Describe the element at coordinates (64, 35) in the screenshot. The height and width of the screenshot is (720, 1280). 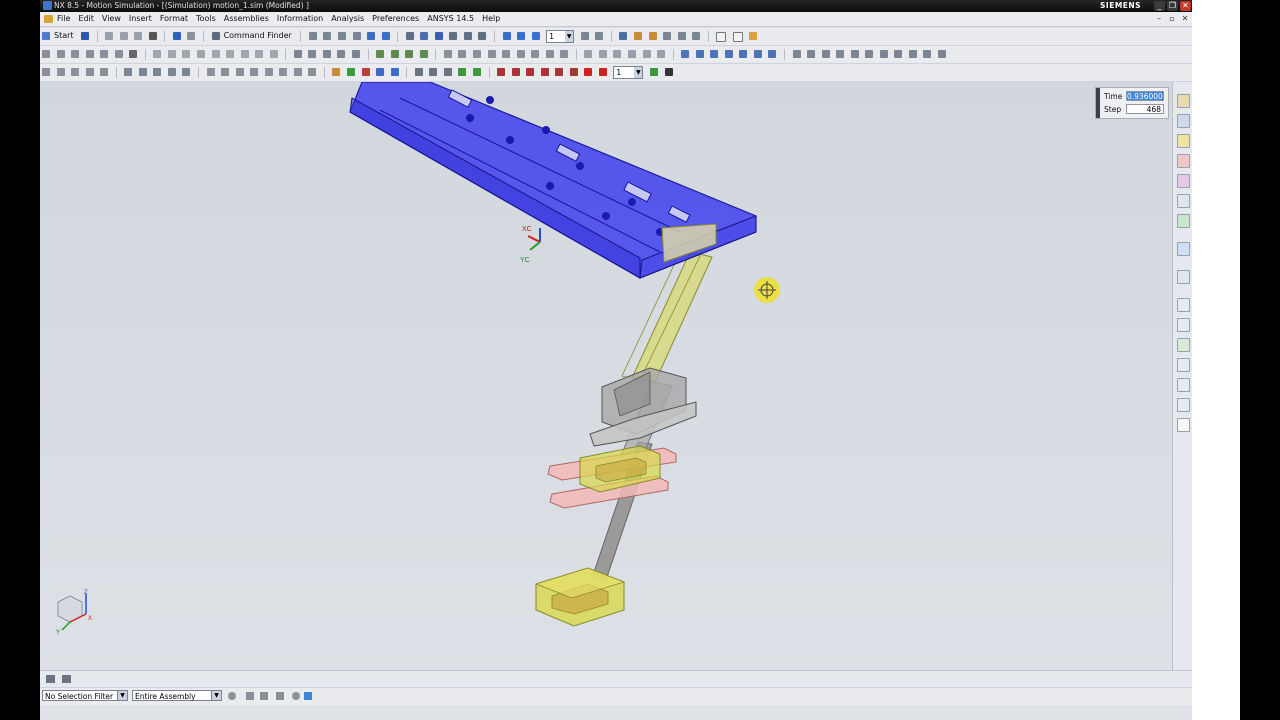
I see `start-button: Start` at that location.